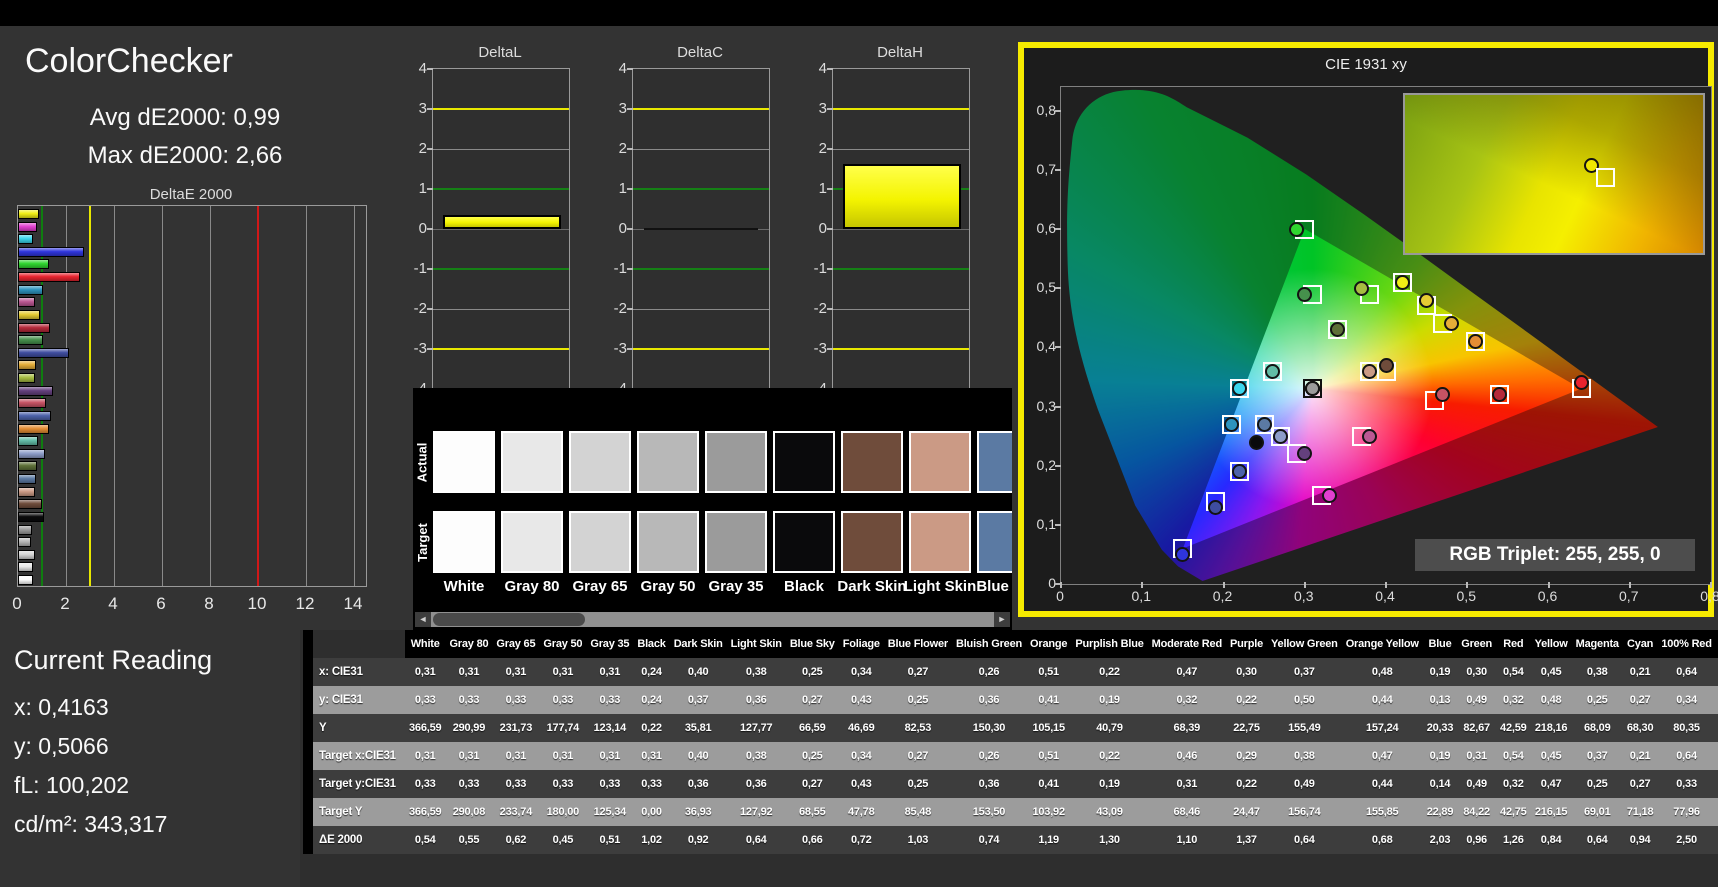  Describe the element at coordinates (701, 229) in the screenshot. I see `zero-bar` at that location.